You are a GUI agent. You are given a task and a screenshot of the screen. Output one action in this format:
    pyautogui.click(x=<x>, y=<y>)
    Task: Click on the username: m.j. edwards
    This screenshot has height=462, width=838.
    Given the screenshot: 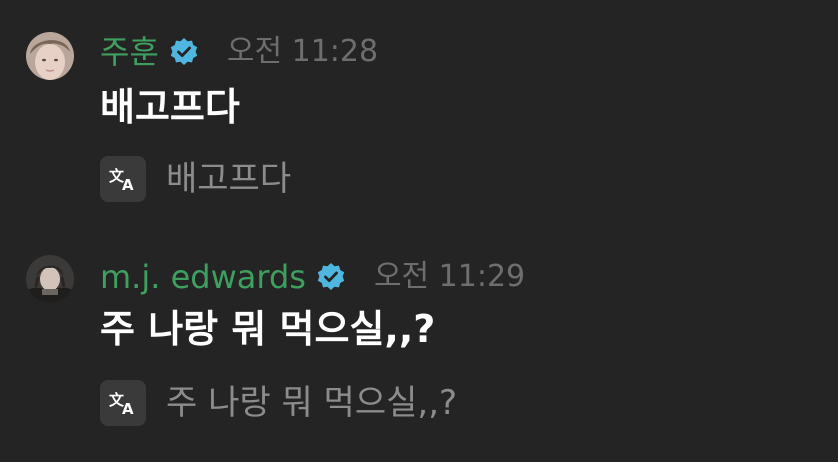 What is the action you would take?
    pyautogui.click(x=203, y=277)
    